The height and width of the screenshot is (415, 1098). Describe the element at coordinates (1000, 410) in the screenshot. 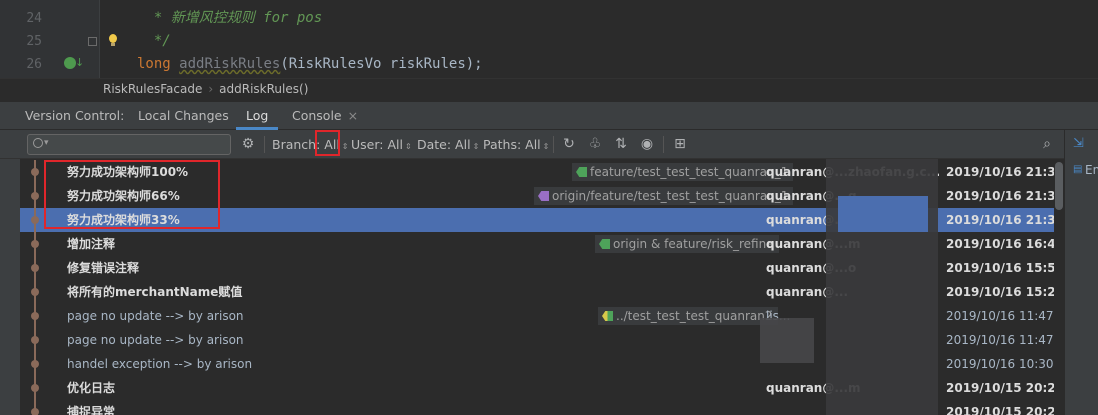

I see `commit-date: 2019/10/15 20:25` at that location.